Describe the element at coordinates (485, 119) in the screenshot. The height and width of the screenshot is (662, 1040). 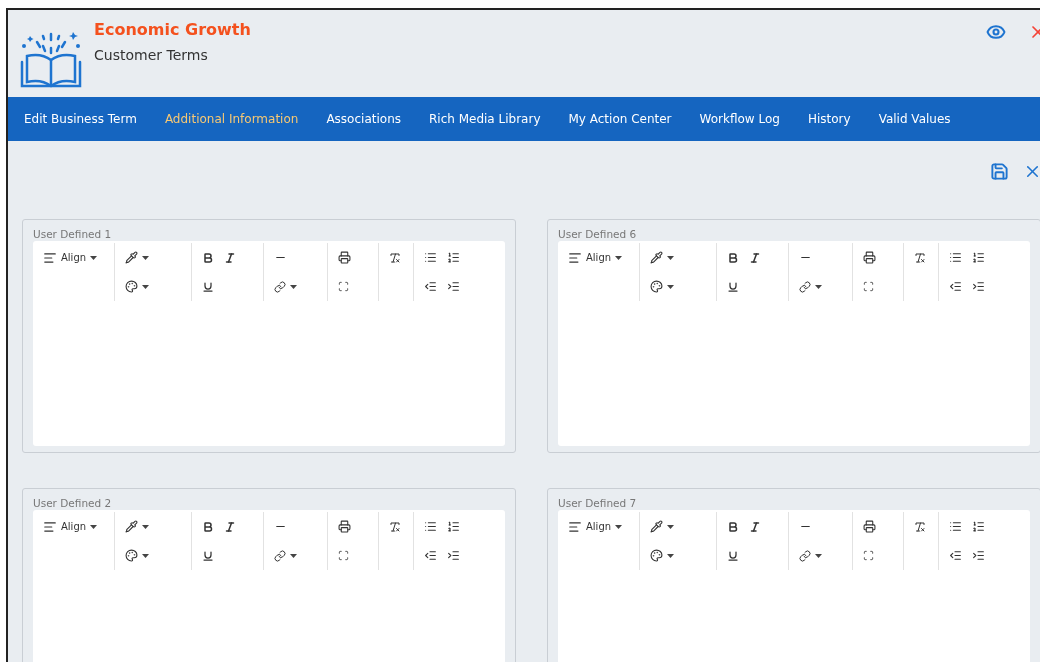
I see `tab: Rich Media Library` at that location.